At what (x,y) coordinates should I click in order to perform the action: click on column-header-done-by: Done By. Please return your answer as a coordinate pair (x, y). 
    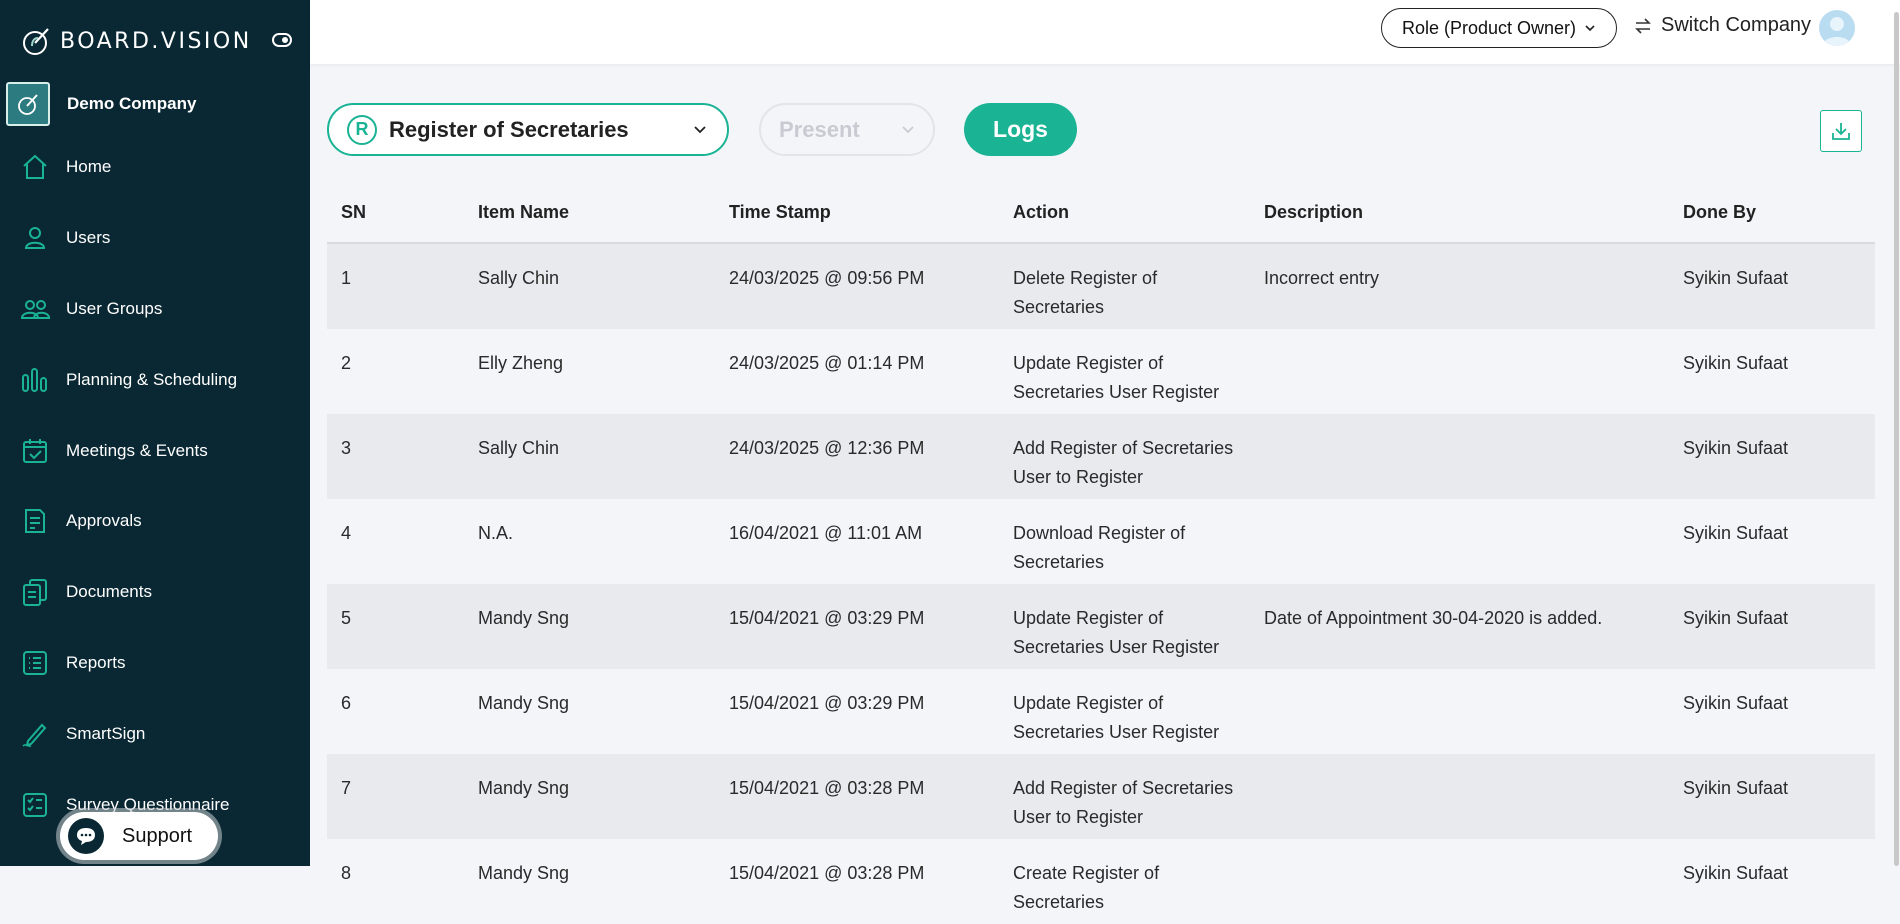
    Looking at the image, I should click on (1719, 212).